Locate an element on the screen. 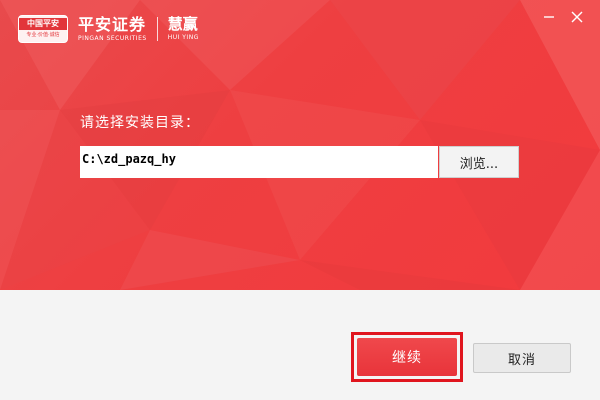  close-button is located at coordinates (577, 17).